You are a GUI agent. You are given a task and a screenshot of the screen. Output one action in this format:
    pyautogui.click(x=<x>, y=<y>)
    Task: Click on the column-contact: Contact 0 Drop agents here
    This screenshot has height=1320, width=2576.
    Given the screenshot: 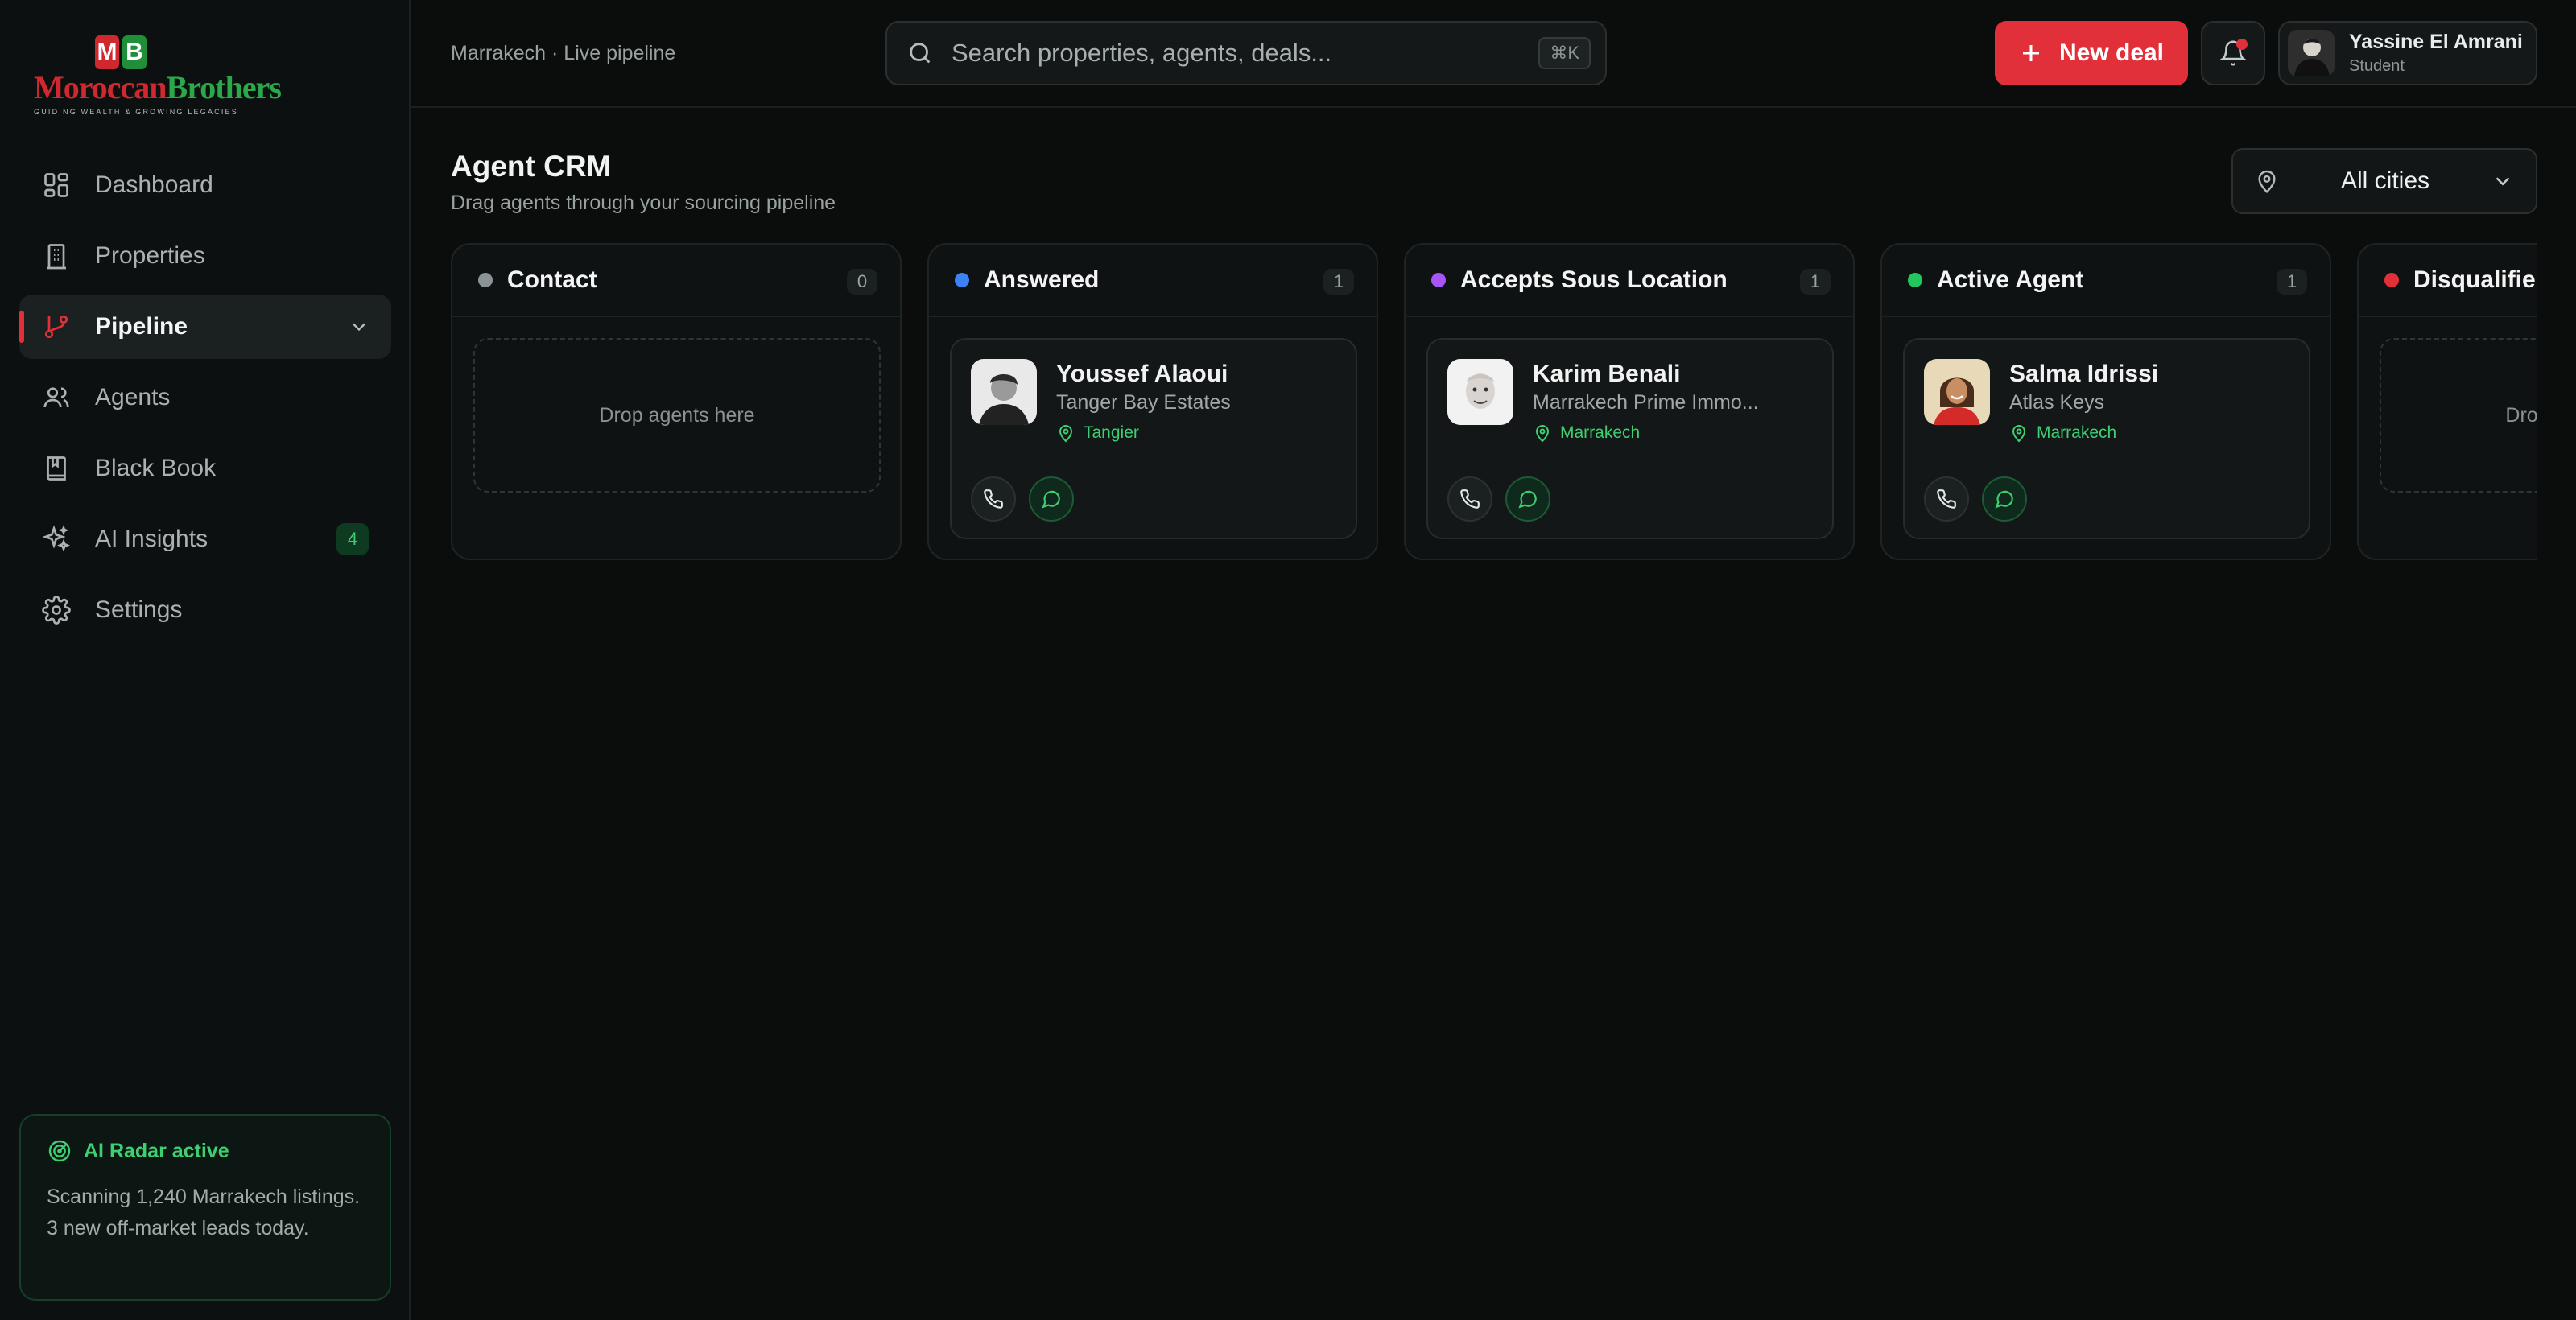 What is the action you would take?
    pyautogui.click(x=676, y=401)
    